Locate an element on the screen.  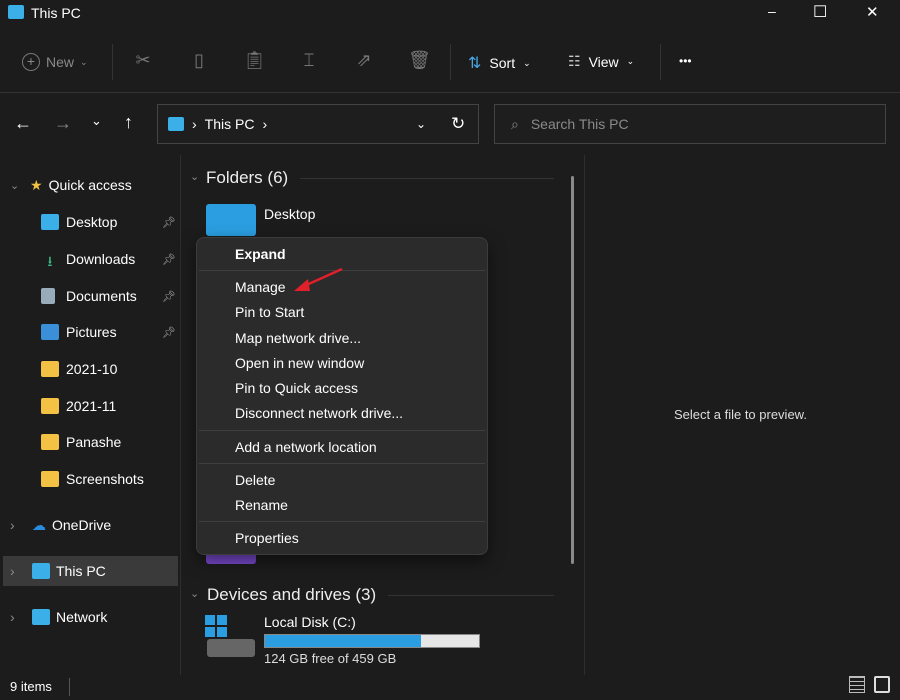
scrollbar is located at coordinates (572, 370).